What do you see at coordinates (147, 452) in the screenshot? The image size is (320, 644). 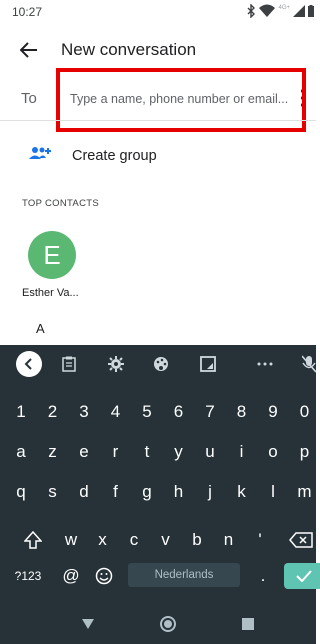 I see `letter-key: t` at bounding box center [147, 452].